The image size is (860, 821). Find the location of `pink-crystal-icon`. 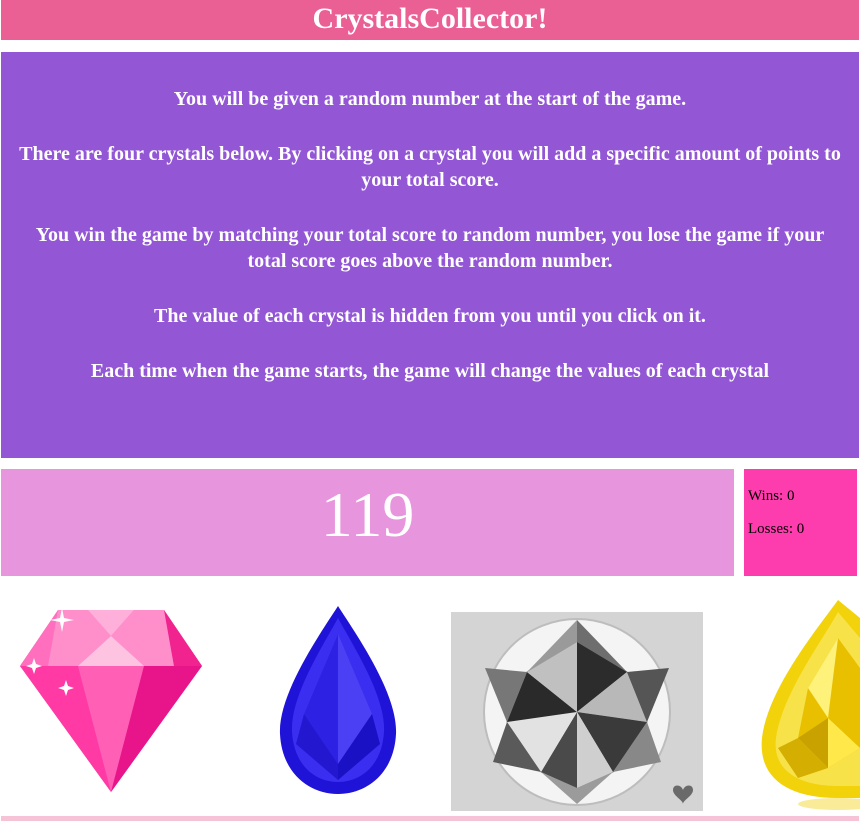

pink-crystal-icon is located at coordinates (111, 700).